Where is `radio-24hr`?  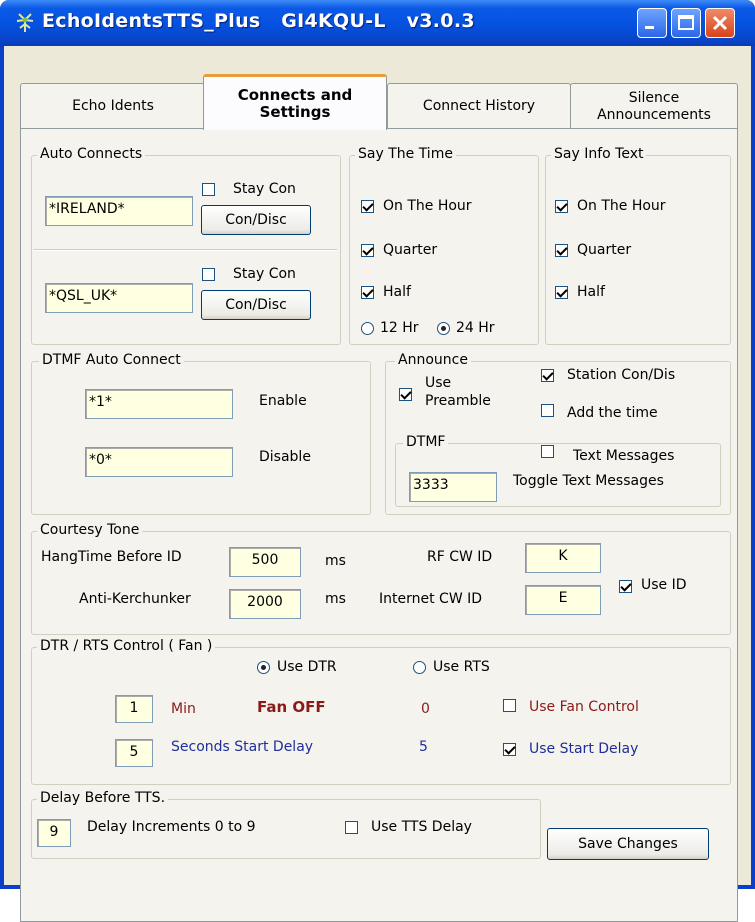 radio-24hr is located at coordinates (443, 328).